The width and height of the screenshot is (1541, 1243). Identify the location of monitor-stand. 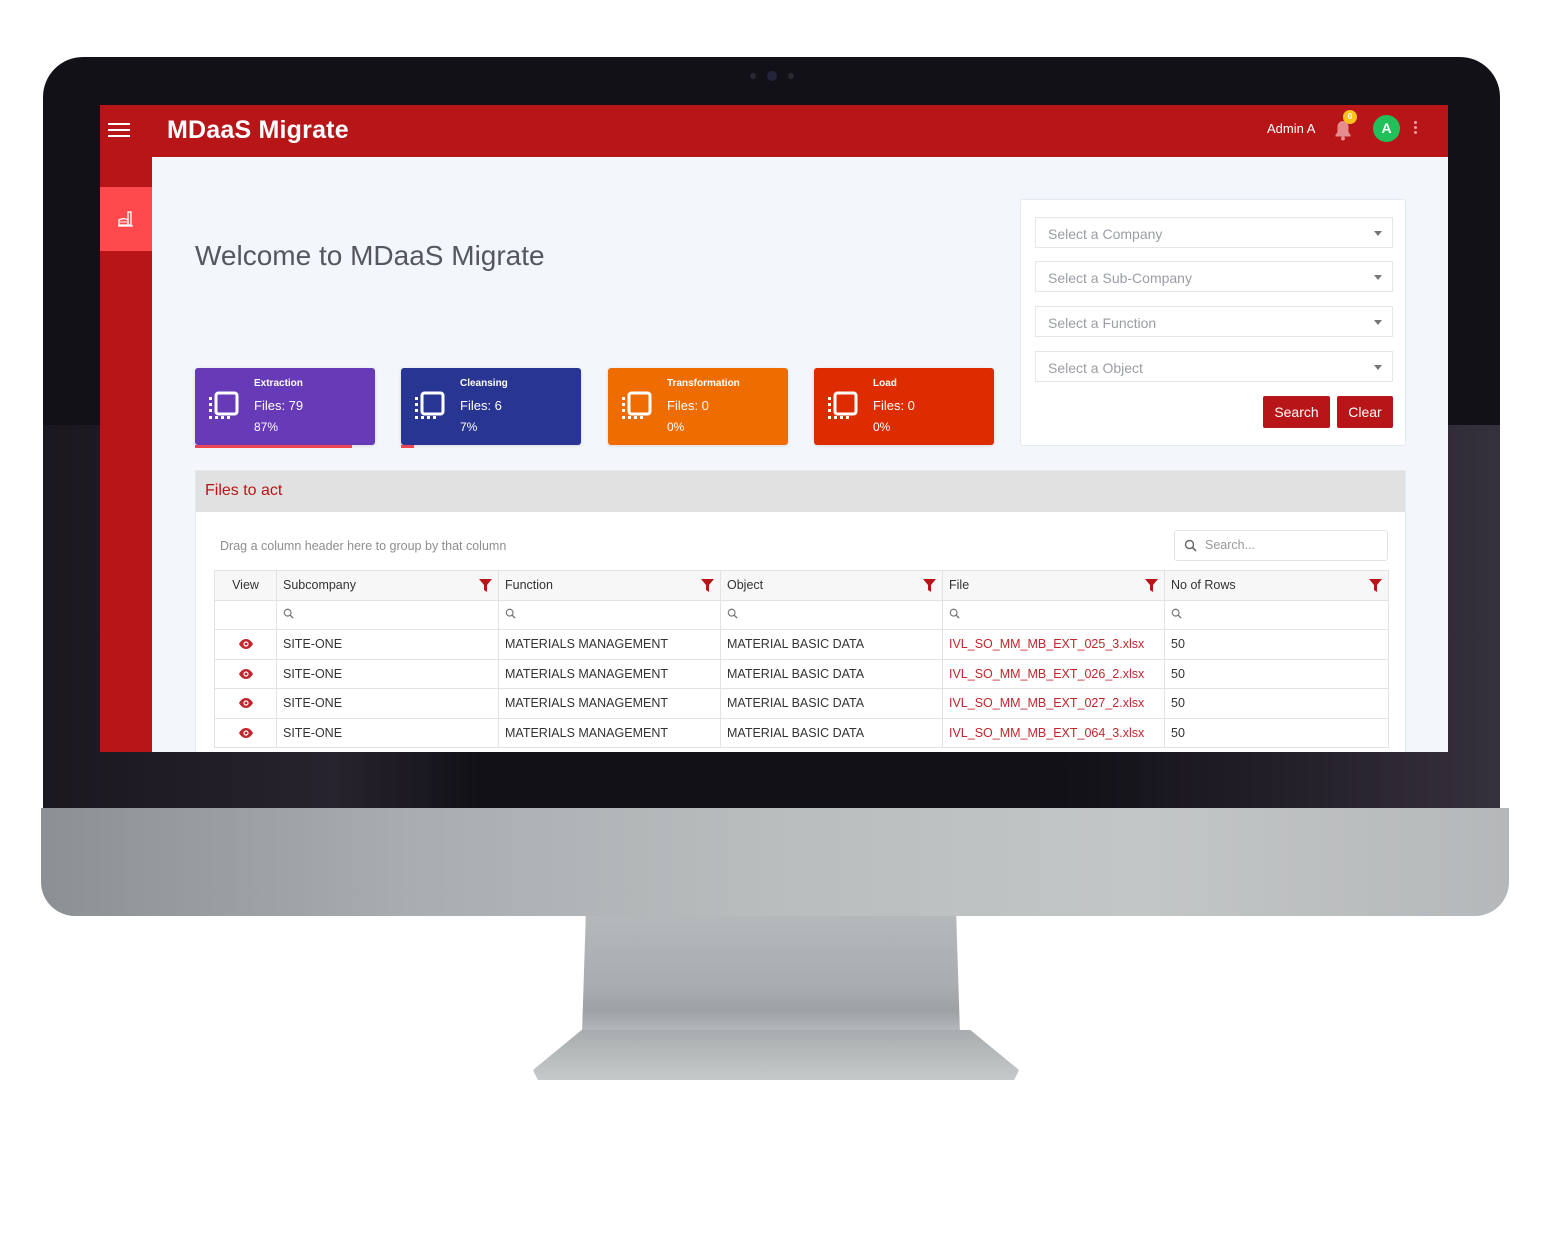
(771, 975).